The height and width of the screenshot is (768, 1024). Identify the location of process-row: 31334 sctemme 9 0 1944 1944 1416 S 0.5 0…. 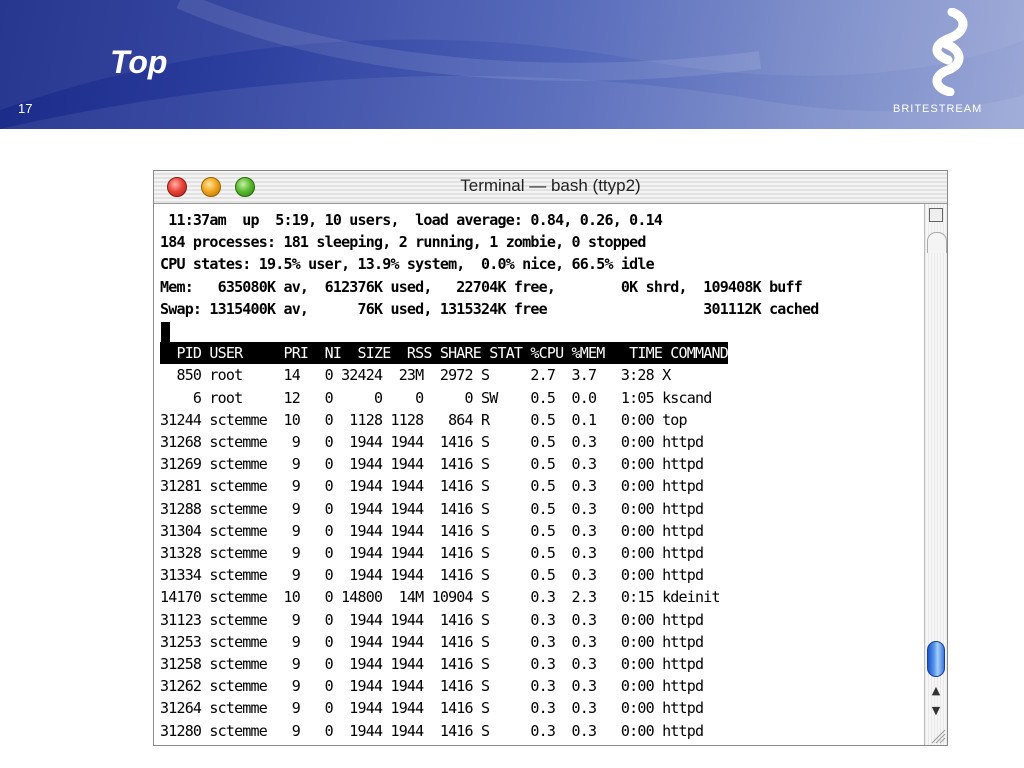
(432, 575).